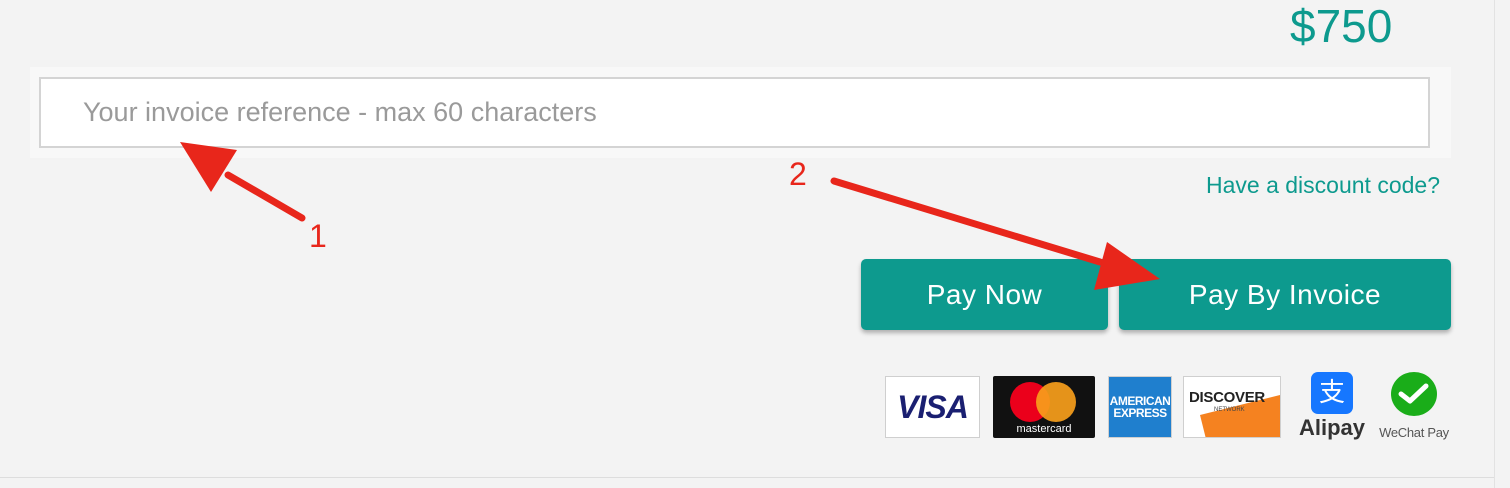 This screenshot has height=488, width=1510. I want to click on mastercard-logo: mastercard, so click(1044, 407).